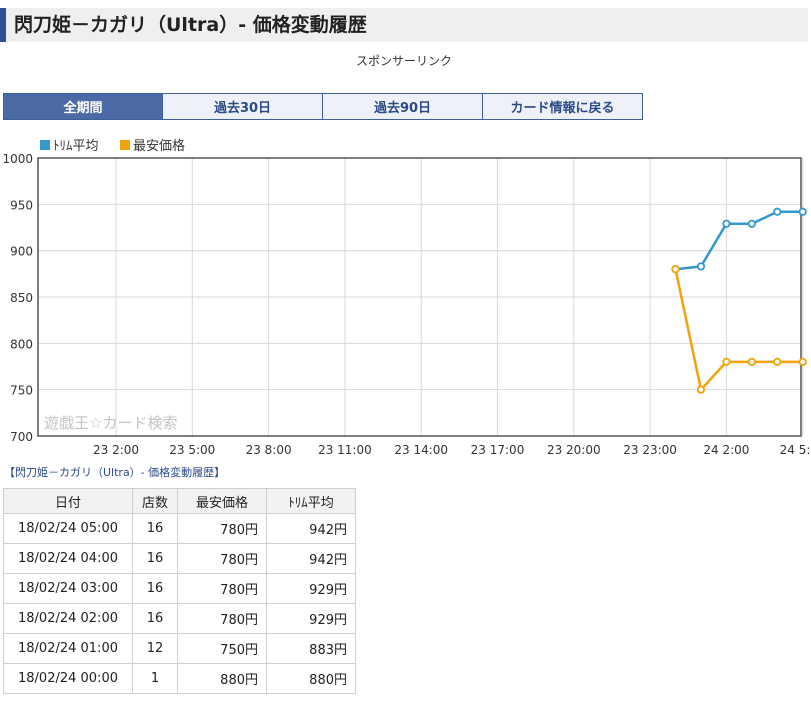 Image resolution: width=811 pixels, height=701 pixels. Describe the element at coordinates (404, 25) in the screenshot. I see `title-bar: 閃刀姫－カガリ（Ultra）- 価格変動履歴` at that location.